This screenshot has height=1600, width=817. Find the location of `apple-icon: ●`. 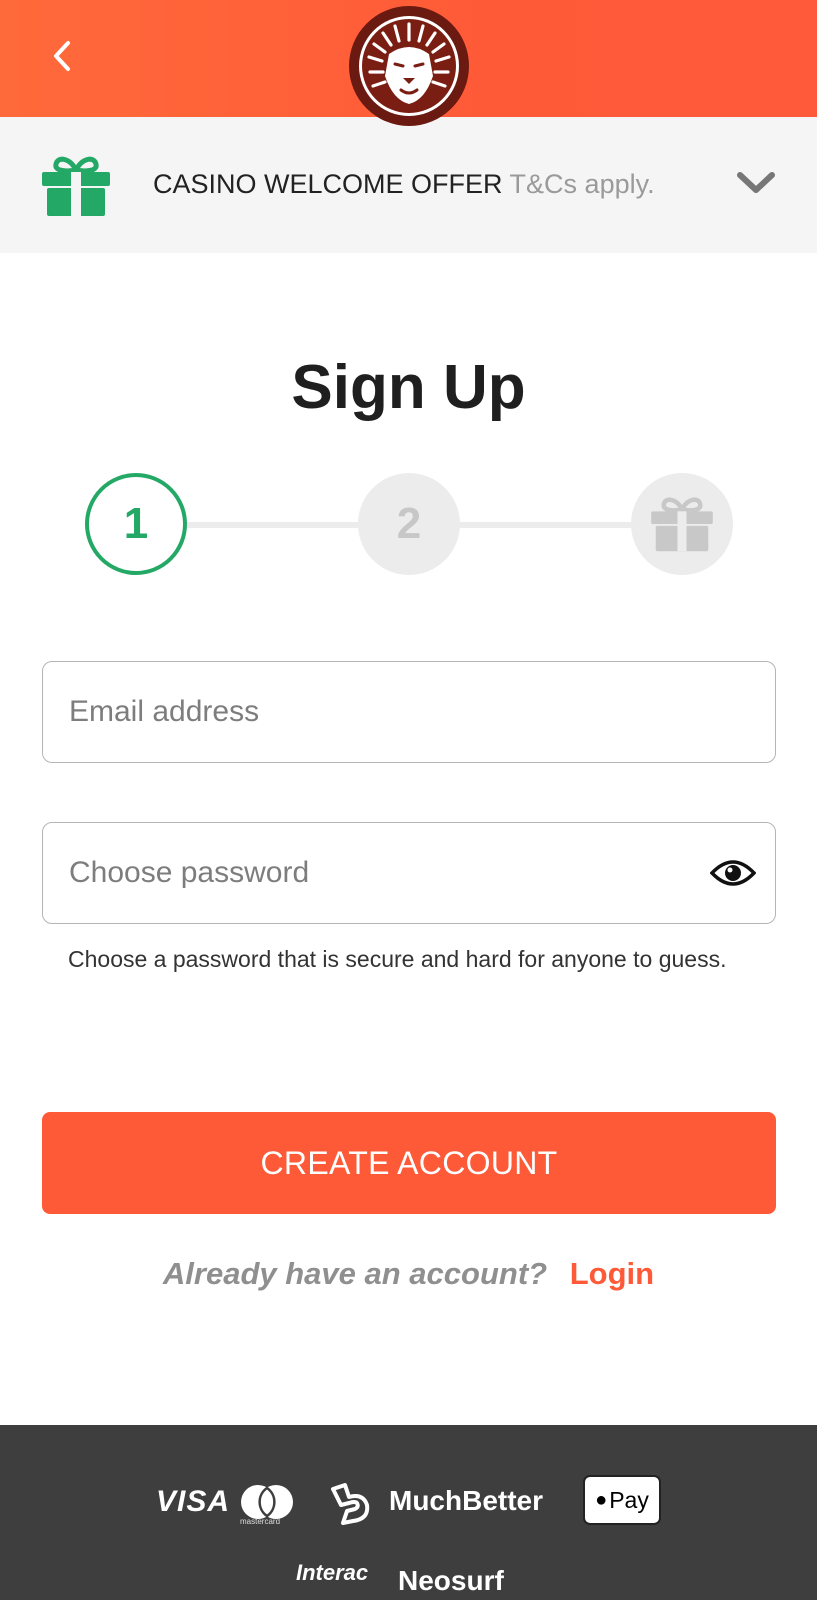

apple-icon: ● is located at coordinates (601, 1499).